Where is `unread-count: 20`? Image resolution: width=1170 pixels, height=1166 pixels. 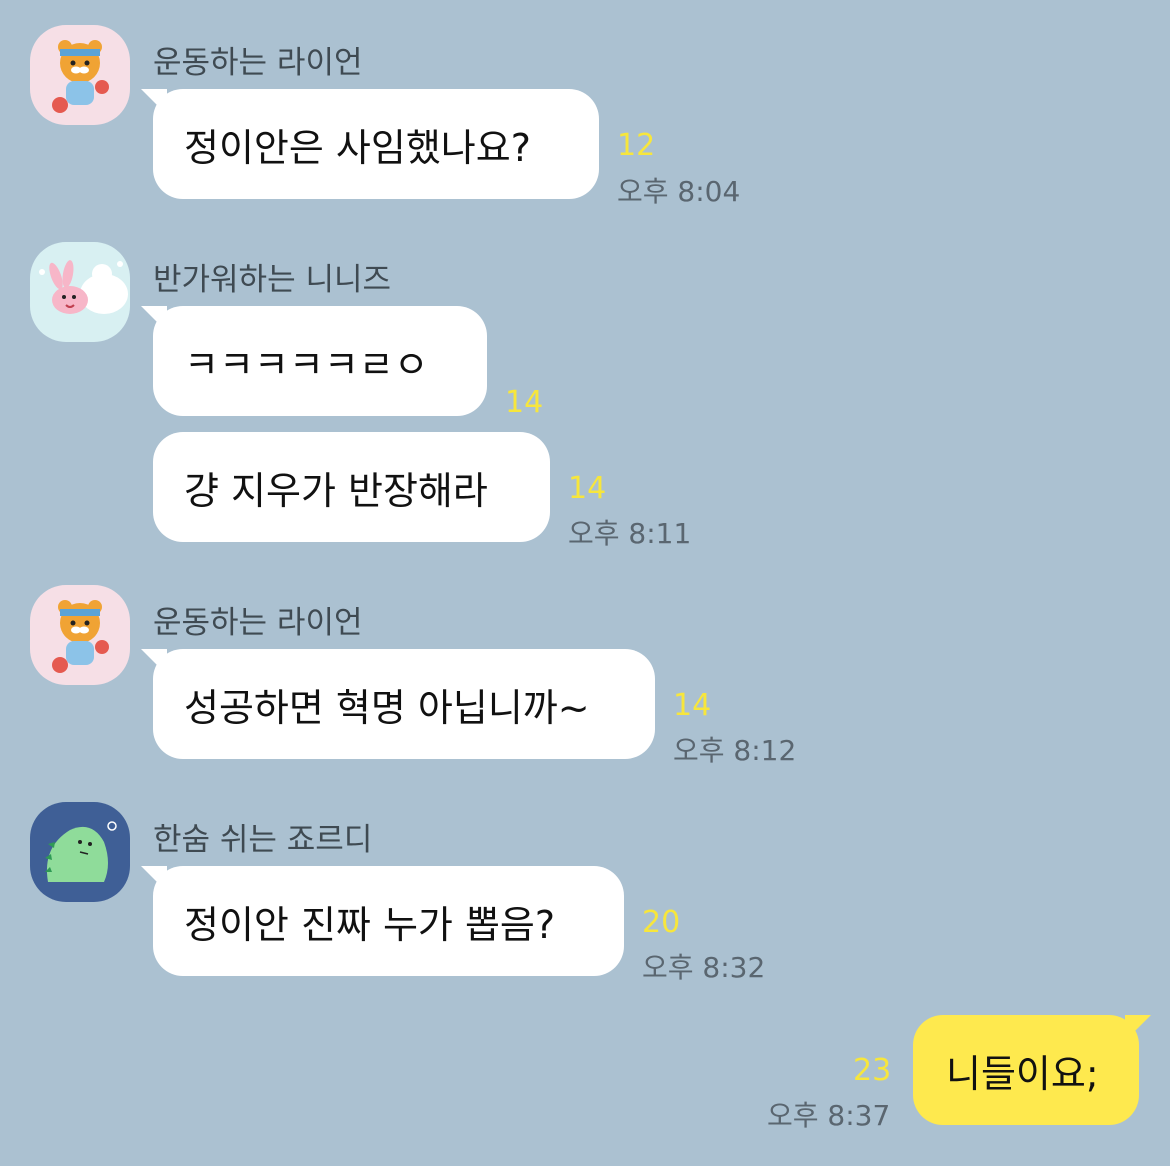 unread-count: 20 is located at coordinates (661, 922).